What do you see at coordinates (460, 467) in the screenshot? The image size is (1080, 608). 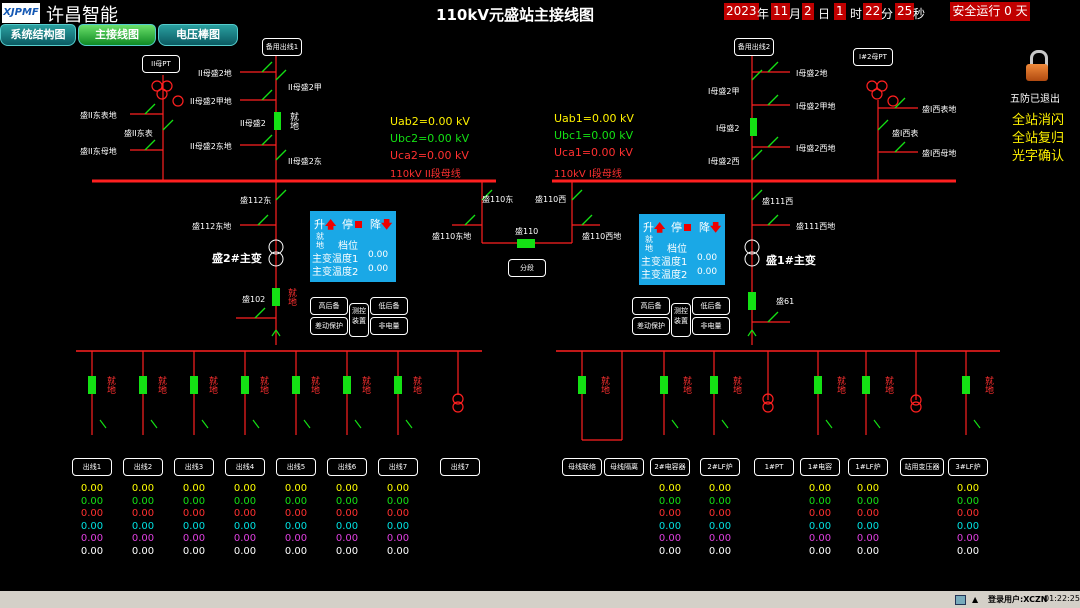 I see `feeder-7b: 出线7` at bounding box center [460, 467].